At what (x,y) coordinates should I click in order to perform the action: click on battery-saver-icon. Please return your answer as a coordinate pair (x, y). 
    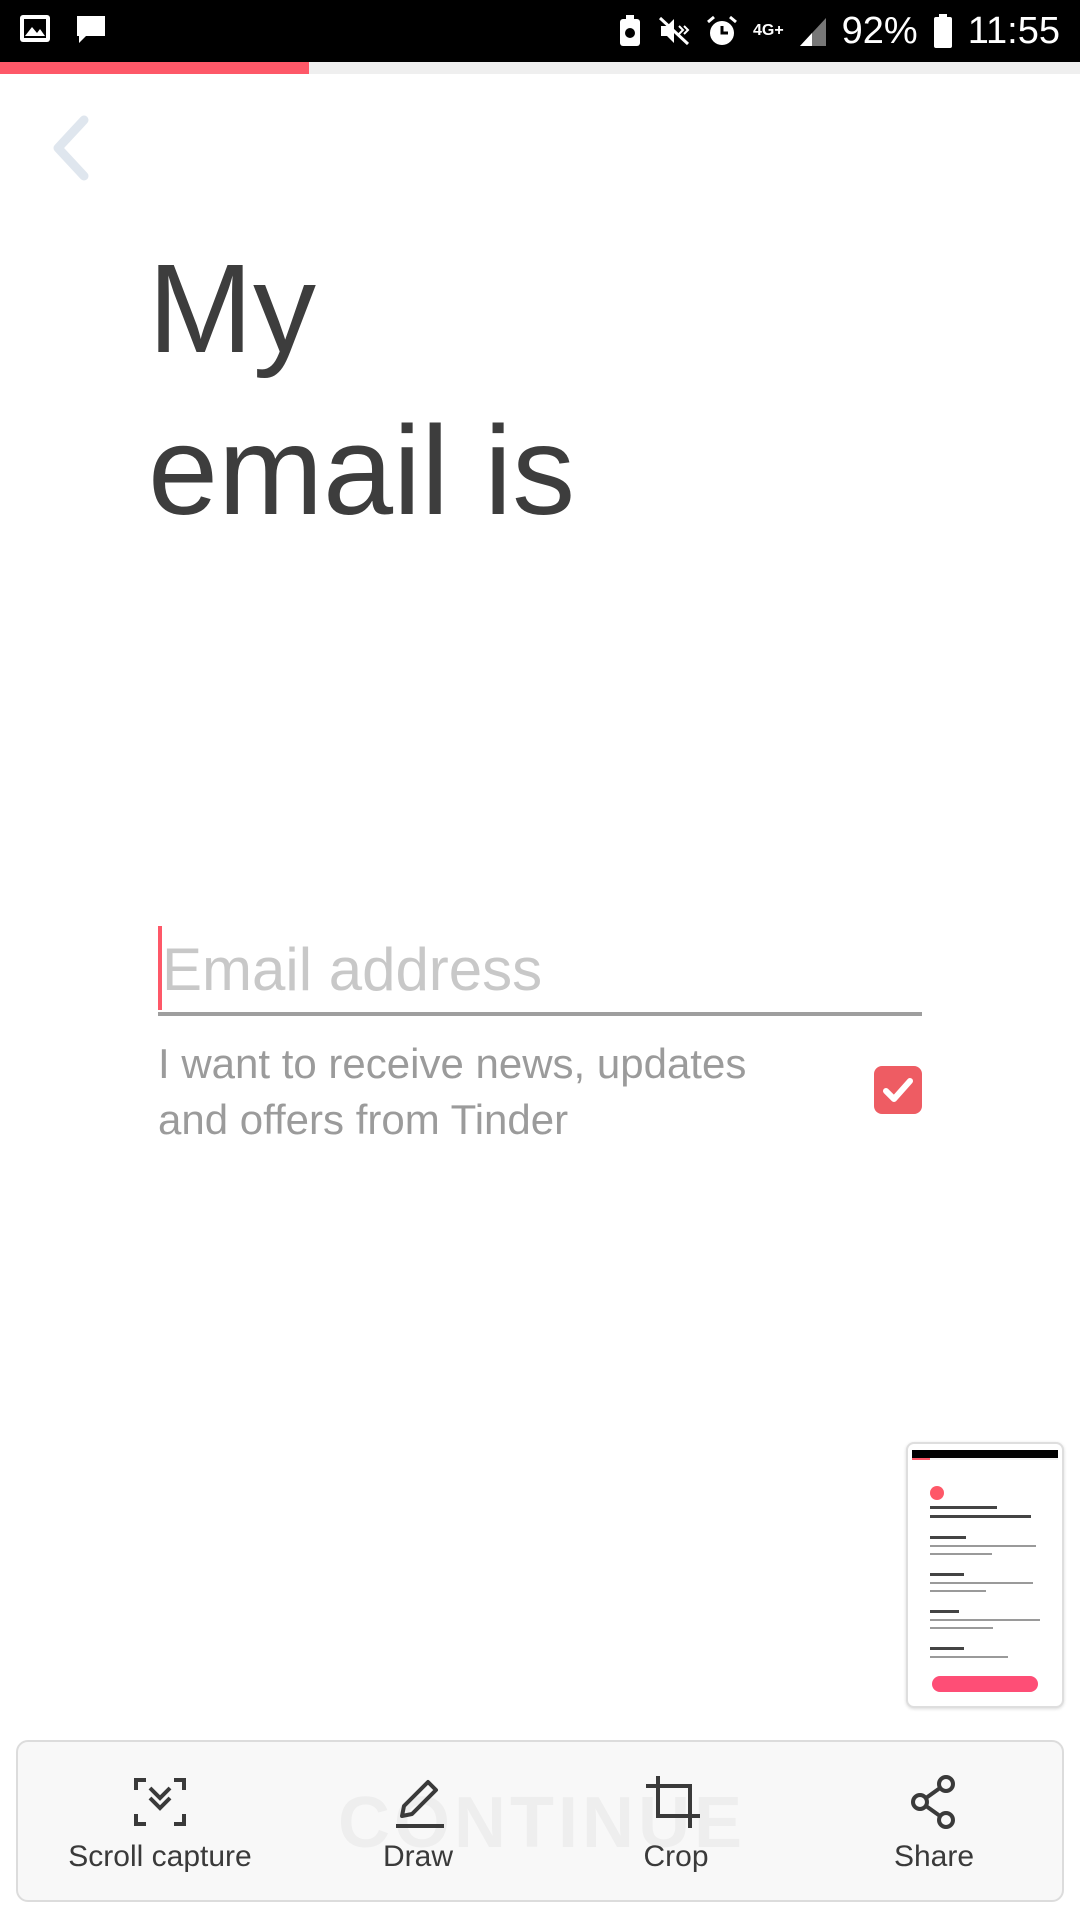
    Looking at the image, I should click on (629, 30).